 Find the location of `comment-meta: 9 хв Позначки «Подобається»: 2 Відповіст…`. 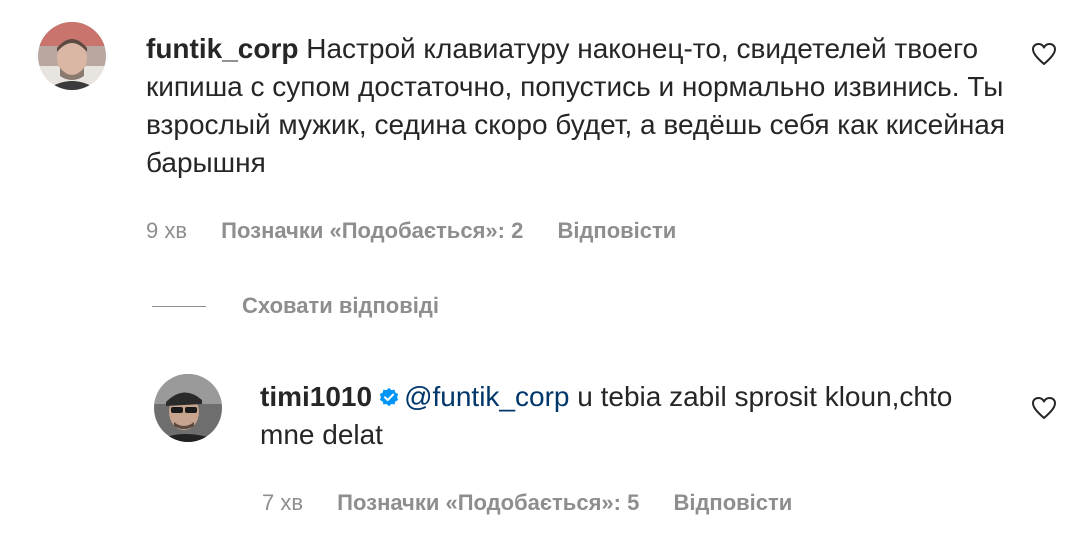

comment-meta: 9 хв Позначки «Подобається»: 2 Відповіст… is located at coordinates (411, 231).